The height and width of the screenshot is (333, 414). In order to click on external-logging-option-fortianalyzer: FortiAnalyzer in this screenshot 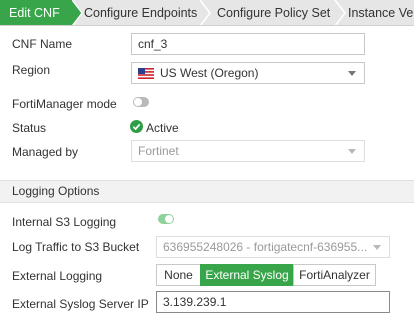, I will do `click(334, 275)`.